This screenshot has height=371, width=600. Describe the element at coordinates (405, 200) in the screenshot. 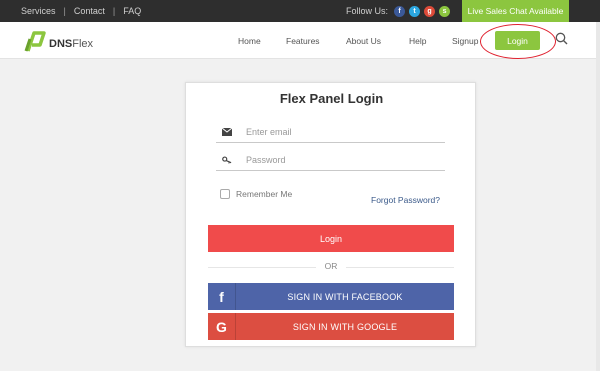

I see `forgot-password-link: Forgot Password?` at that location.